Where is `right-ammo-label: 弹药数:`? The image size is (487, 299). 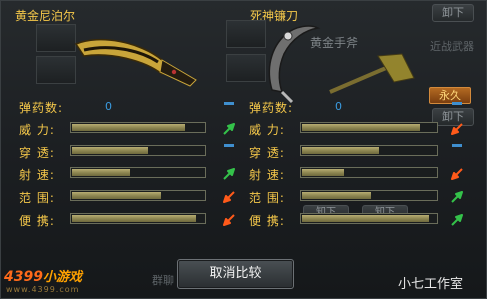 right-ammo-label: 弹药数: is located at coordinates (271, 108).